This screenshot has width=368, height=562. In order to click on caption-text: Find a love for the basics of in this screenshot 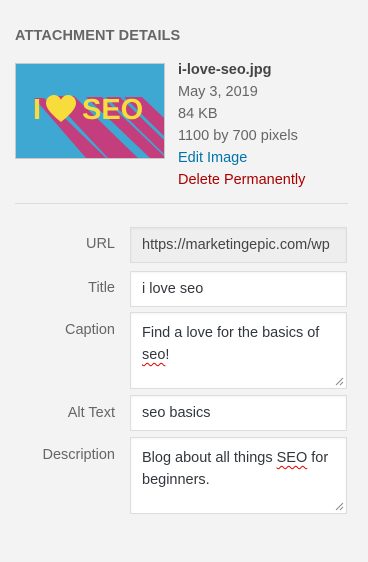, I will do `click(231, 333)`.